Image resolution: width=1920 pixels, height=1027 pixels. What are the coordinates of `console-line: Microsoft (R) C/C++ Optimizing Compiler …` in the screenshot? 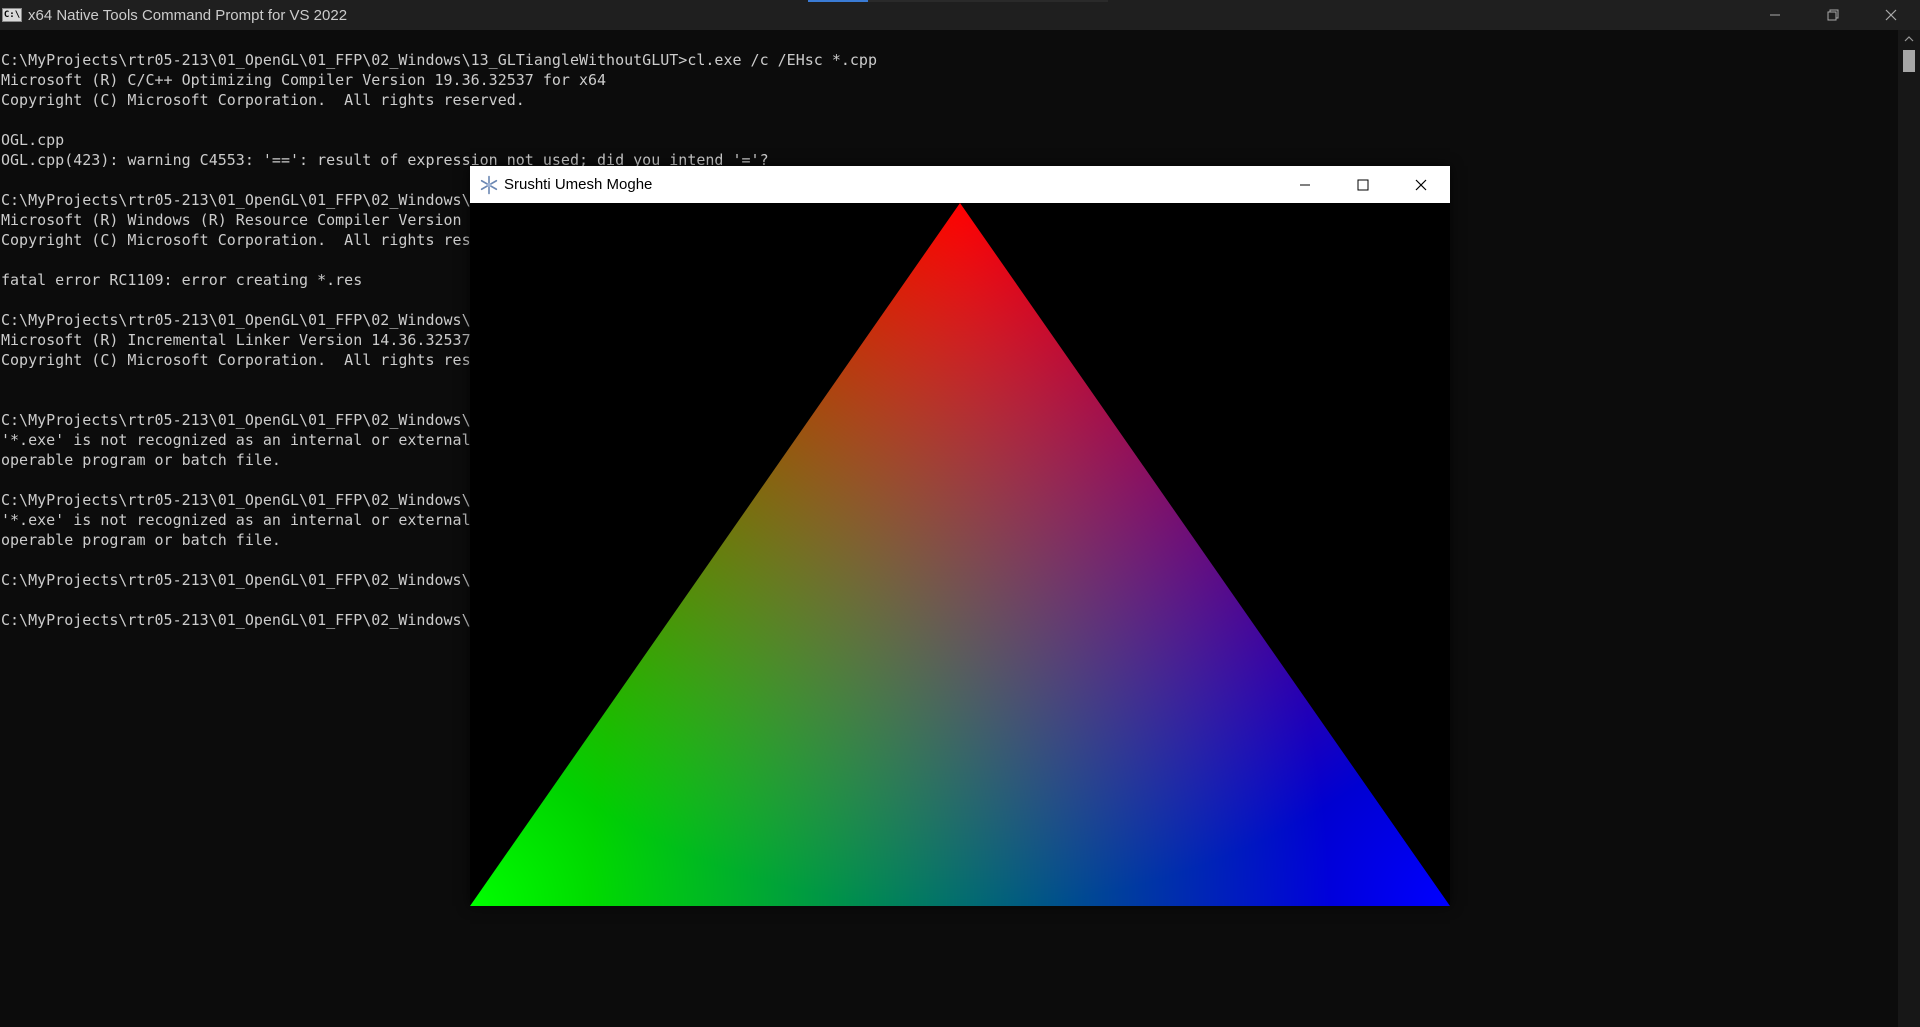 It's located at (304, 80).